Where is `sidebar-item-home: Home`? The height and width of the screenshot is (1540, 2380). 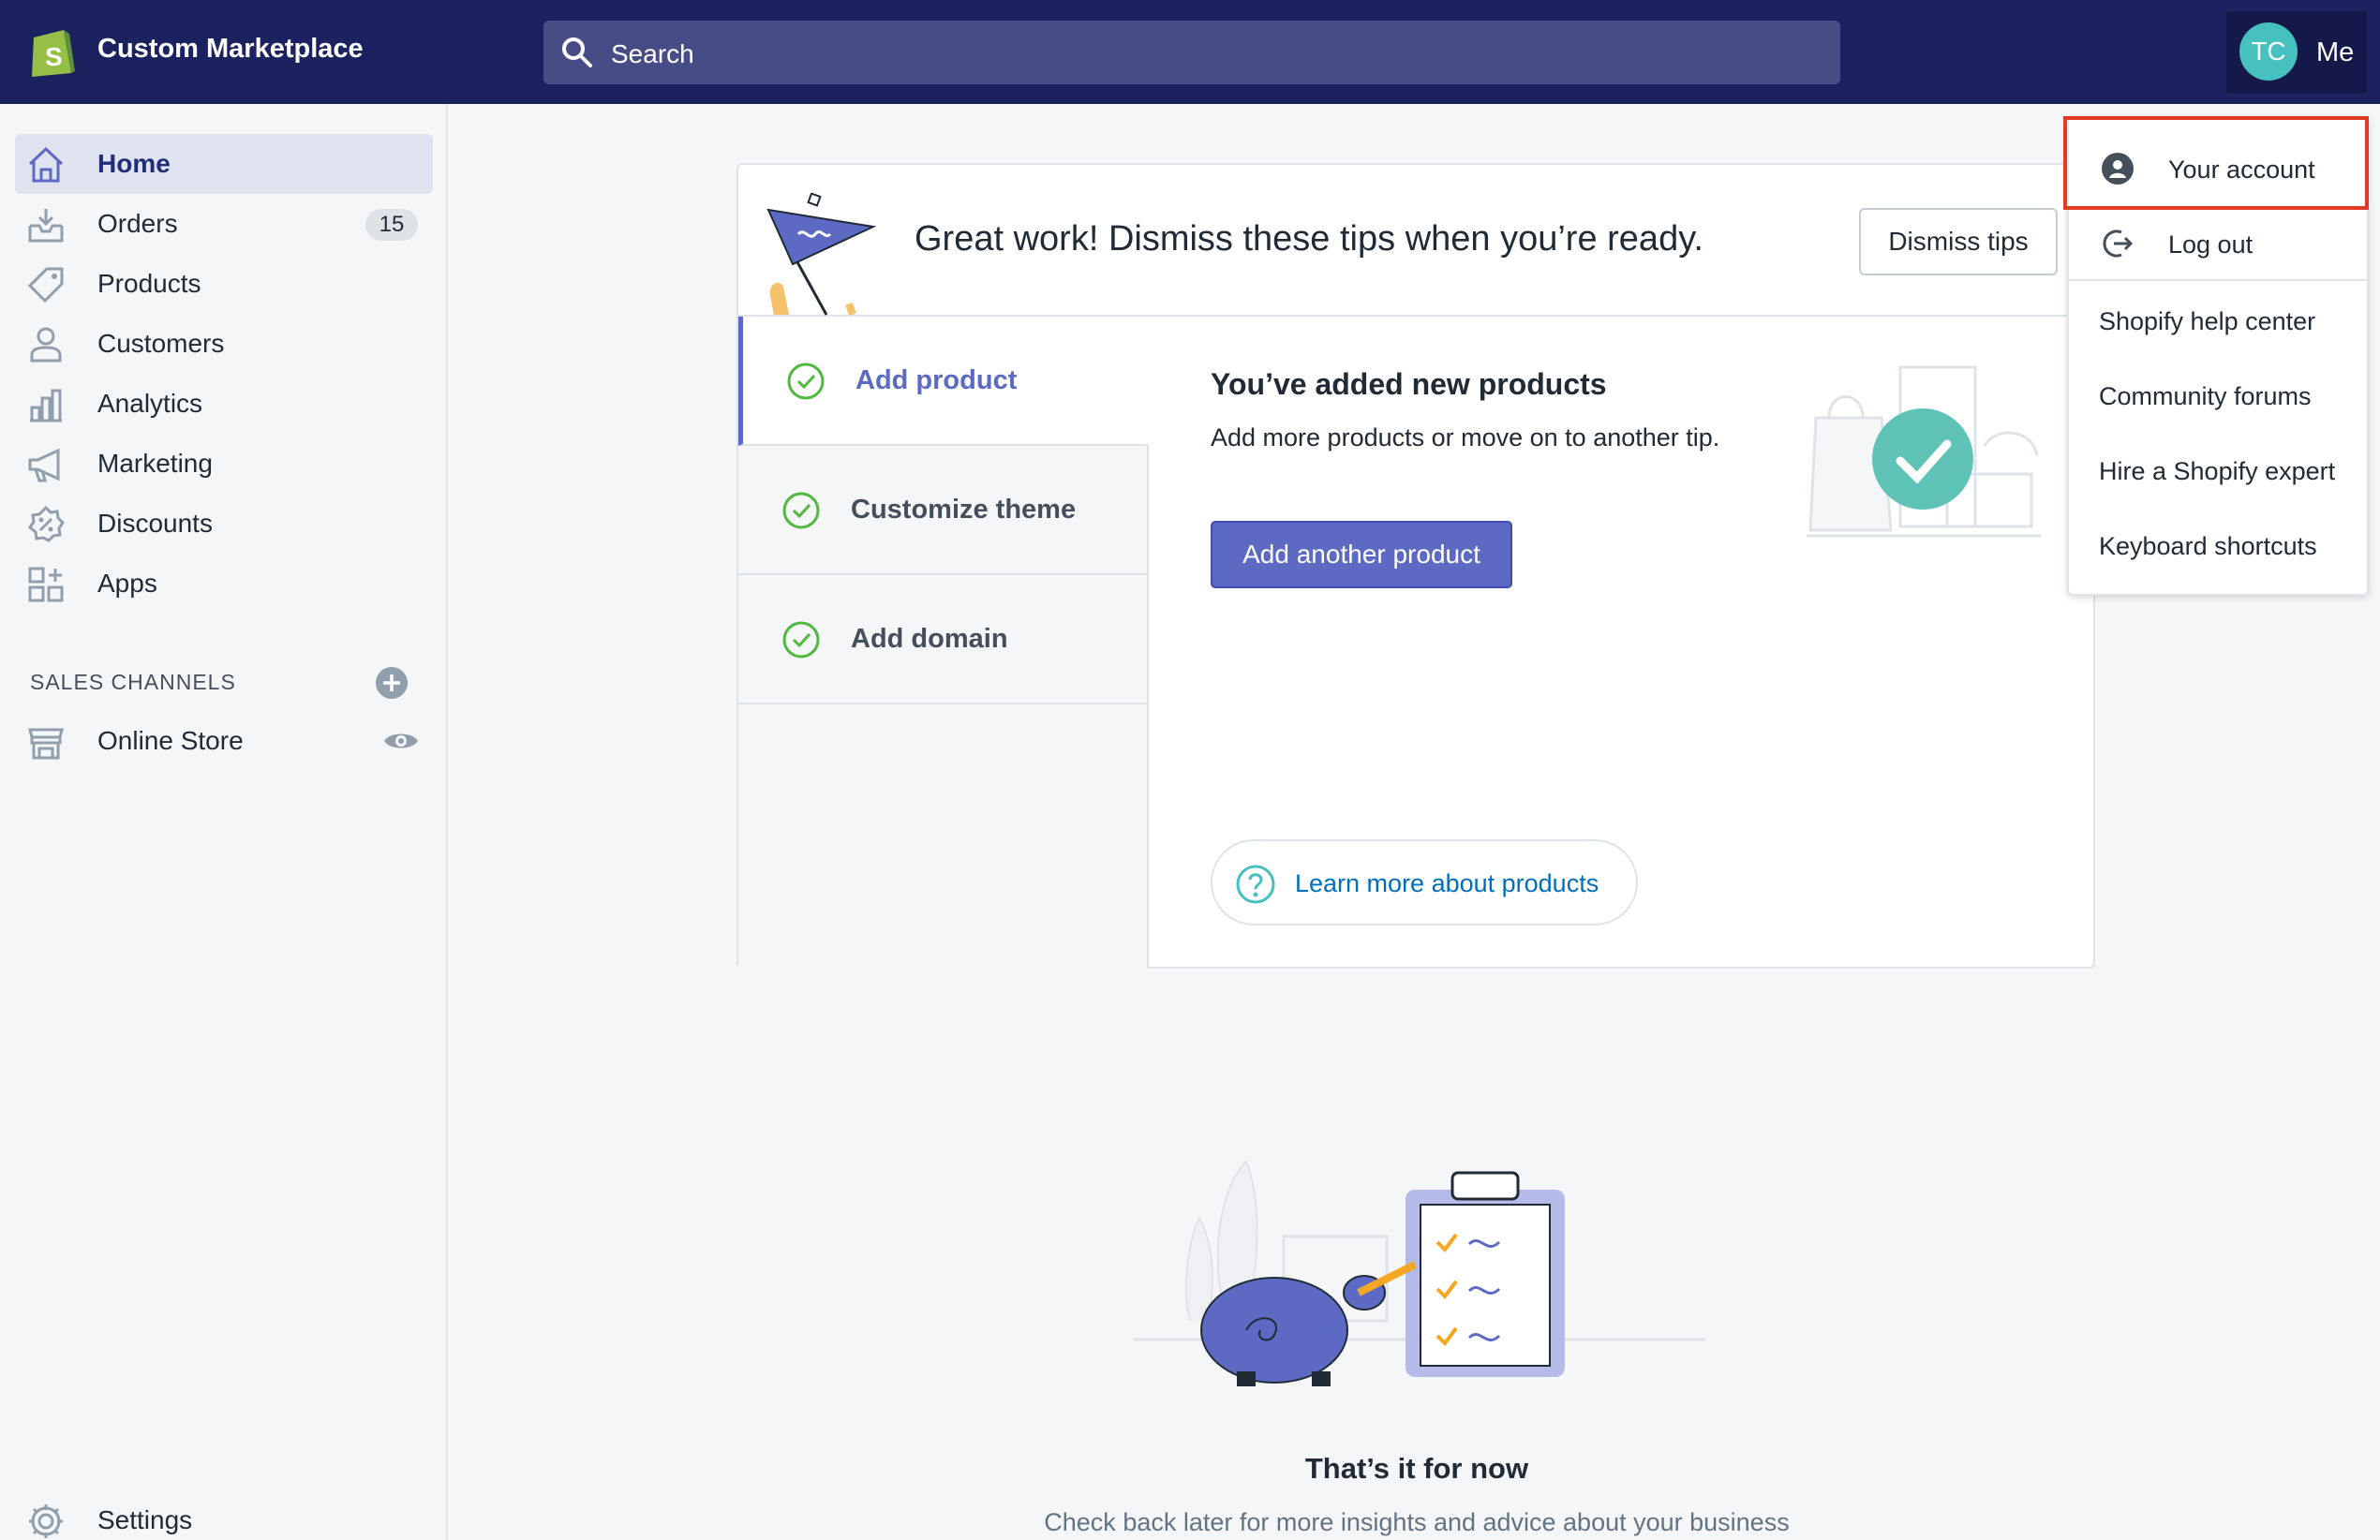 sidebar-item-home: Home is located at coordinates (224, 164).